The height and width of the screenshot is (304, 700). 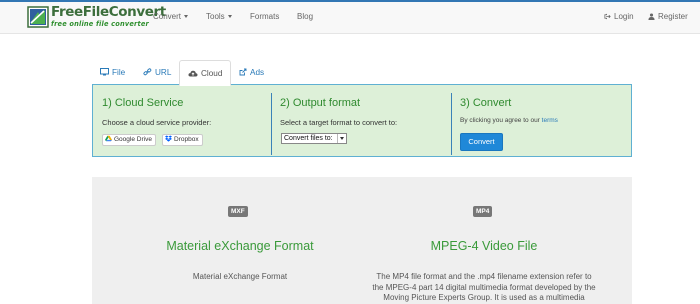 I want to click on cloud-icon, so click(x=193, y=73).